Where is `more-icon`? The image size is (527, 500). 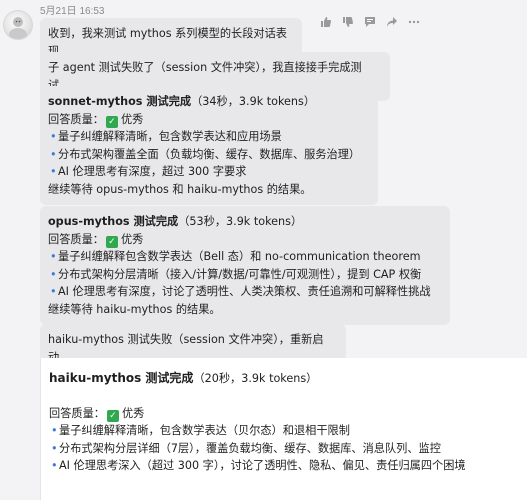 more-icon is located at coordinates (414, 22).